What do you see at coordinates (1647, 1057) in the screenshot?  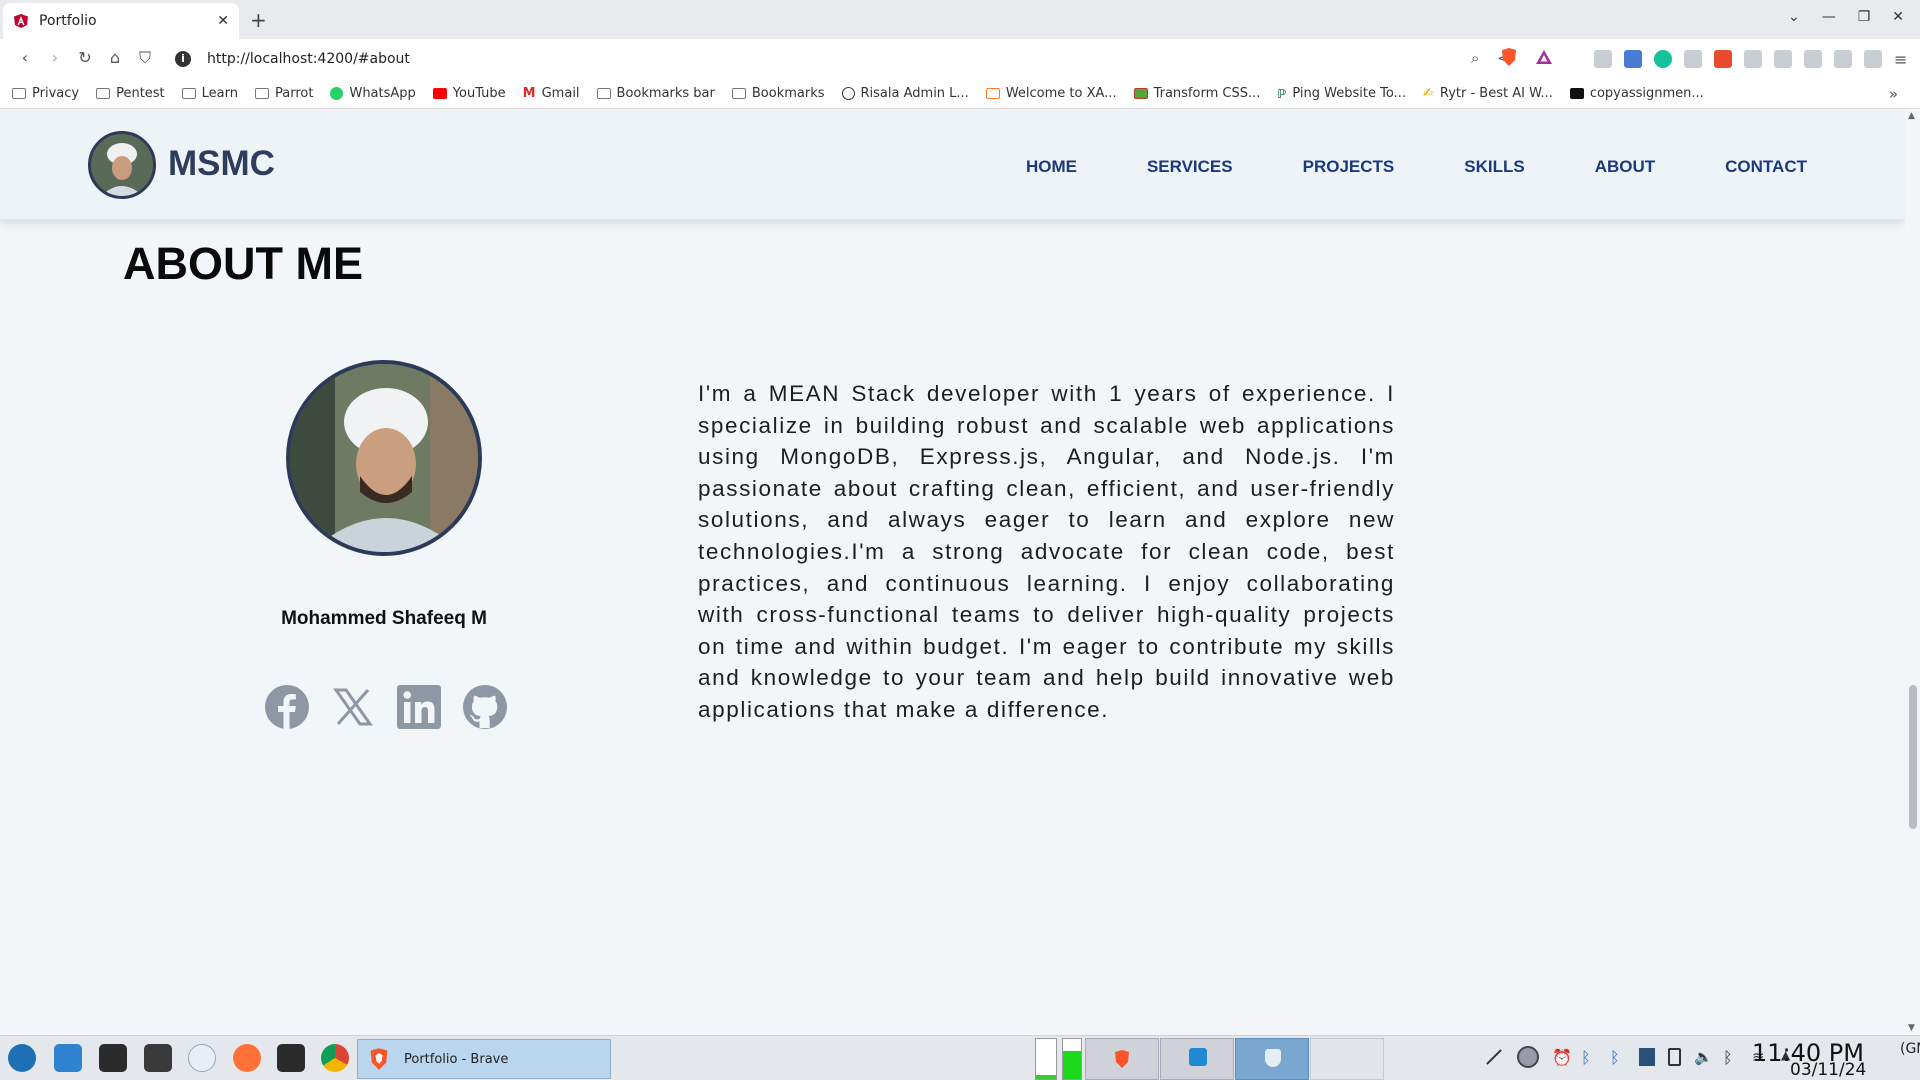 I see `network-manager-icon` at bounding box center [1647, 1057].